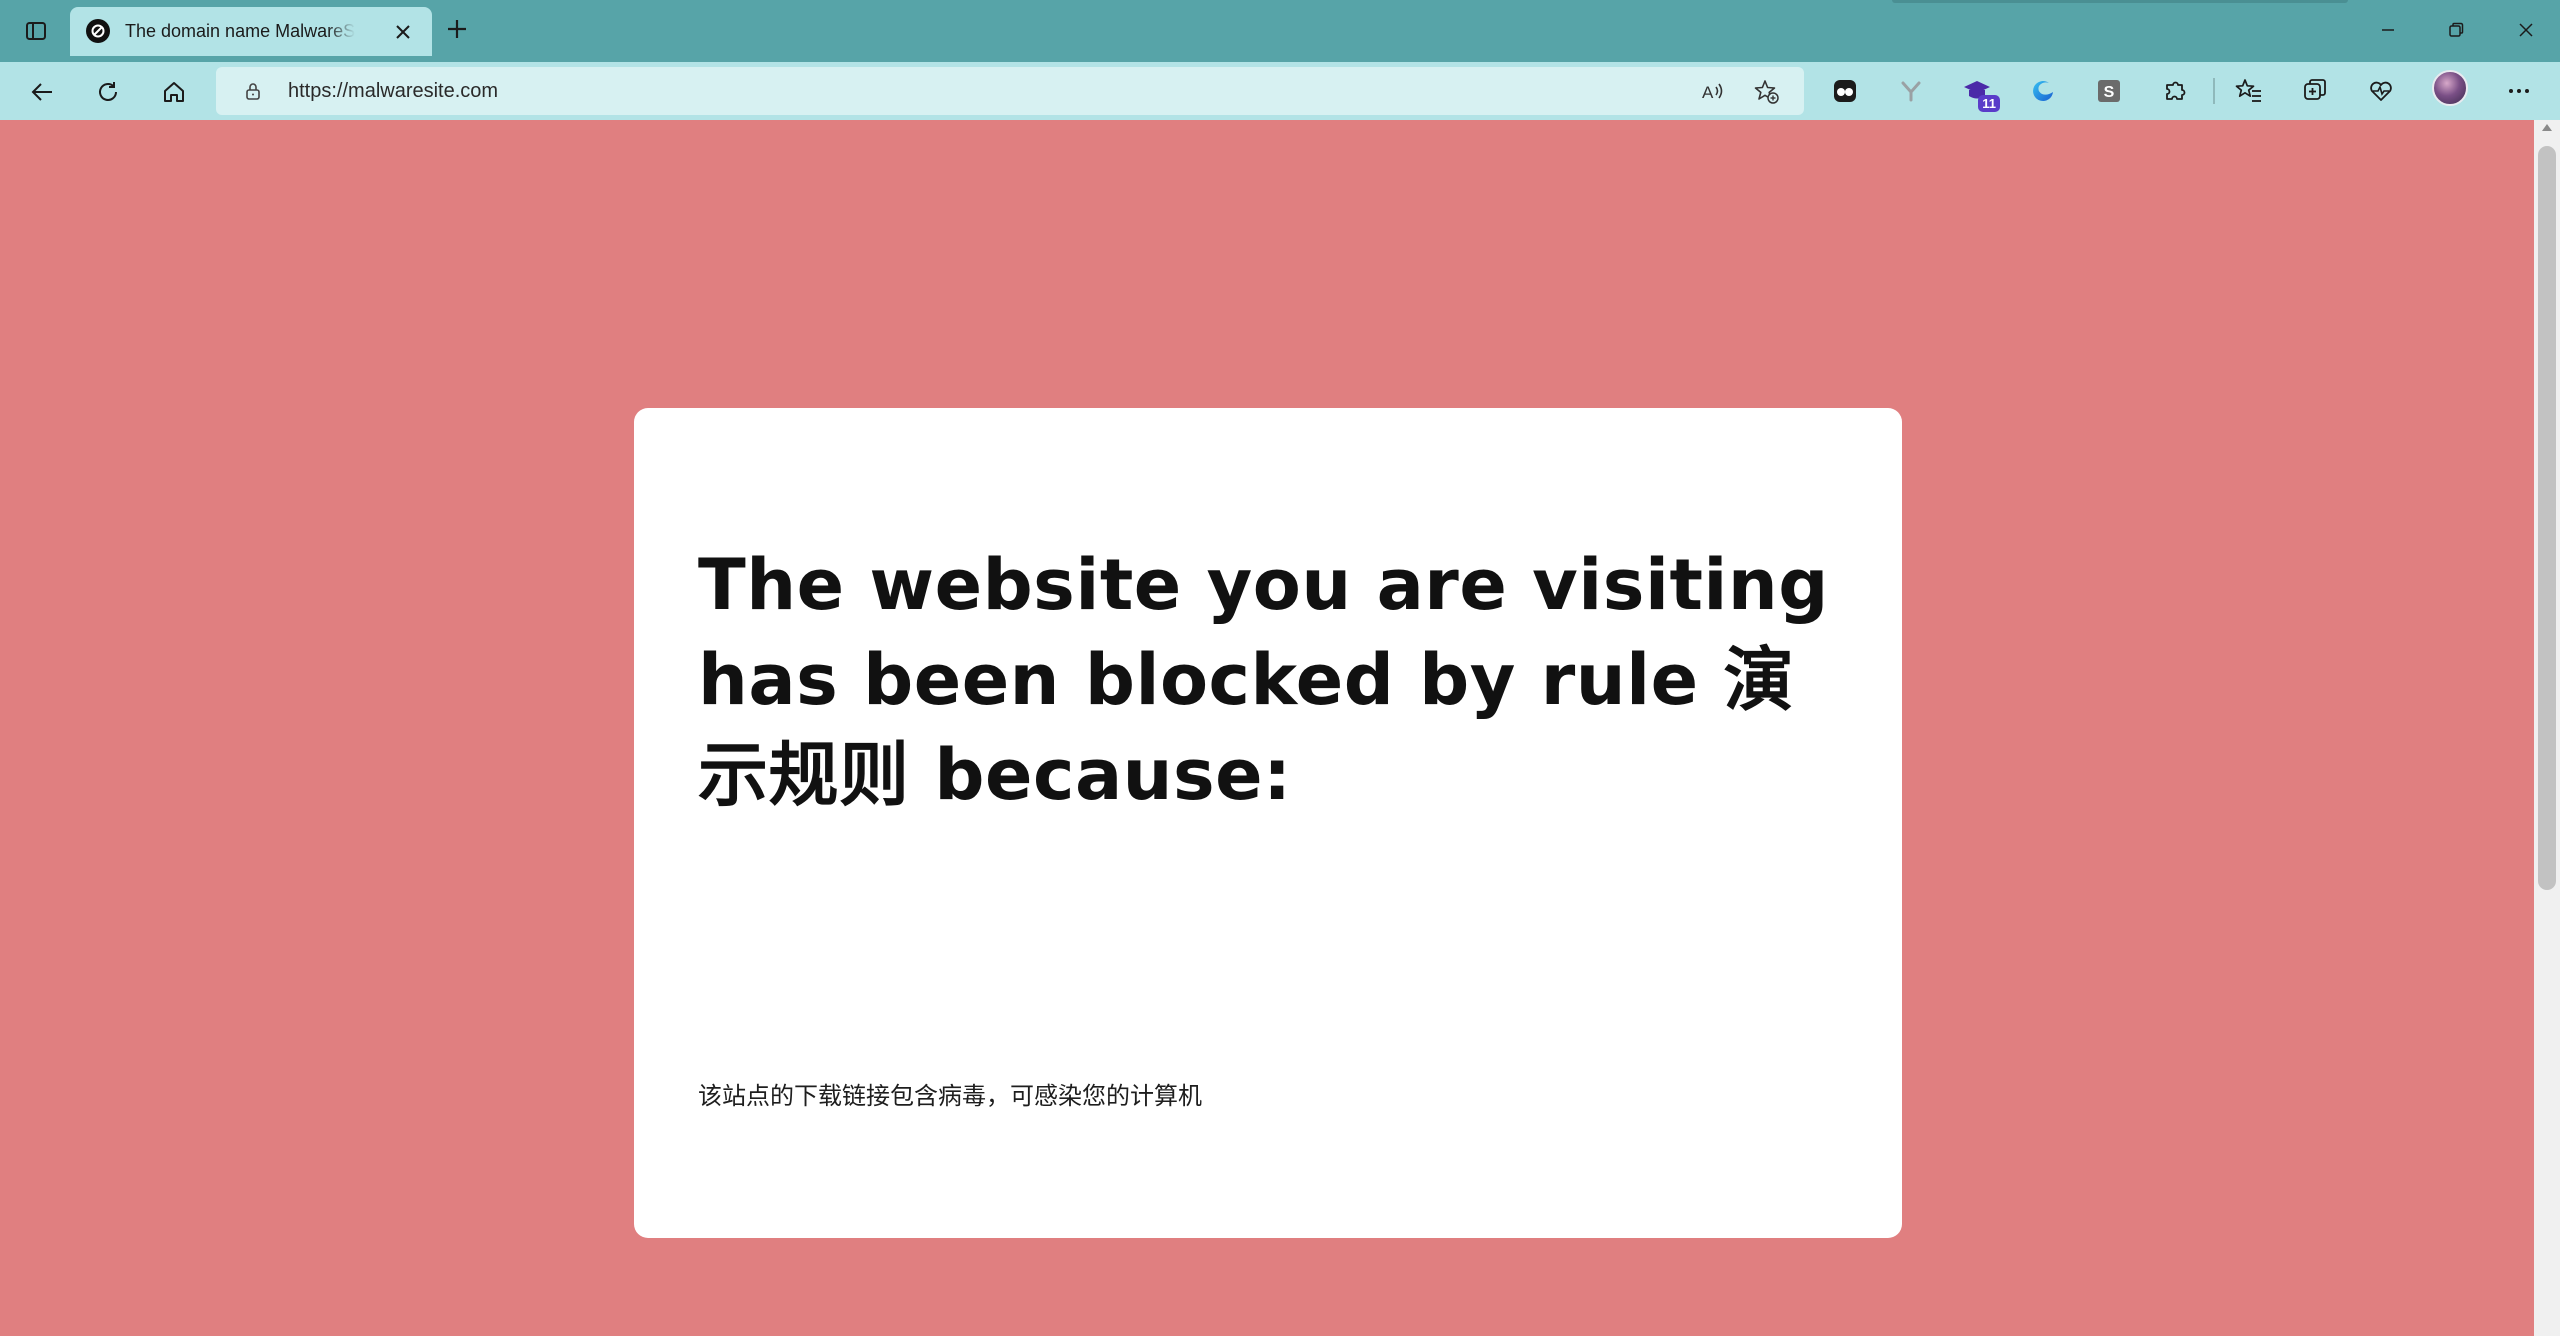  I want to click on home-button, so click(174, 92).